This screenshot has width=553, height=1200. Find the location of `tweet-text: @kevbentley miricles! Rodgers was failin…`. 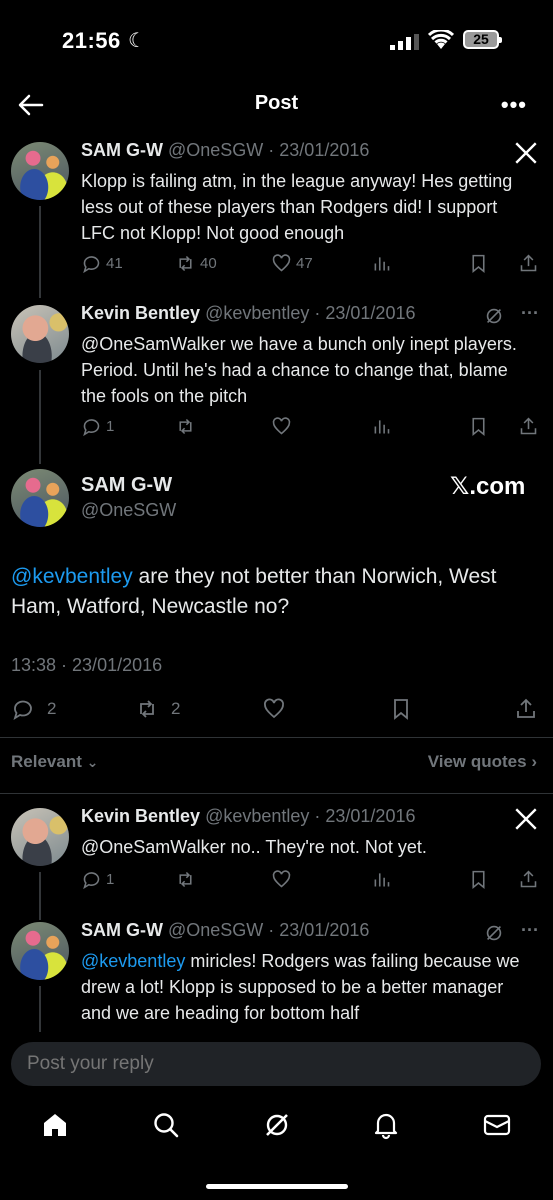

tweet-text: @kevbentley miricles! Rodgers was failin… is located at coordinates (307, 987).